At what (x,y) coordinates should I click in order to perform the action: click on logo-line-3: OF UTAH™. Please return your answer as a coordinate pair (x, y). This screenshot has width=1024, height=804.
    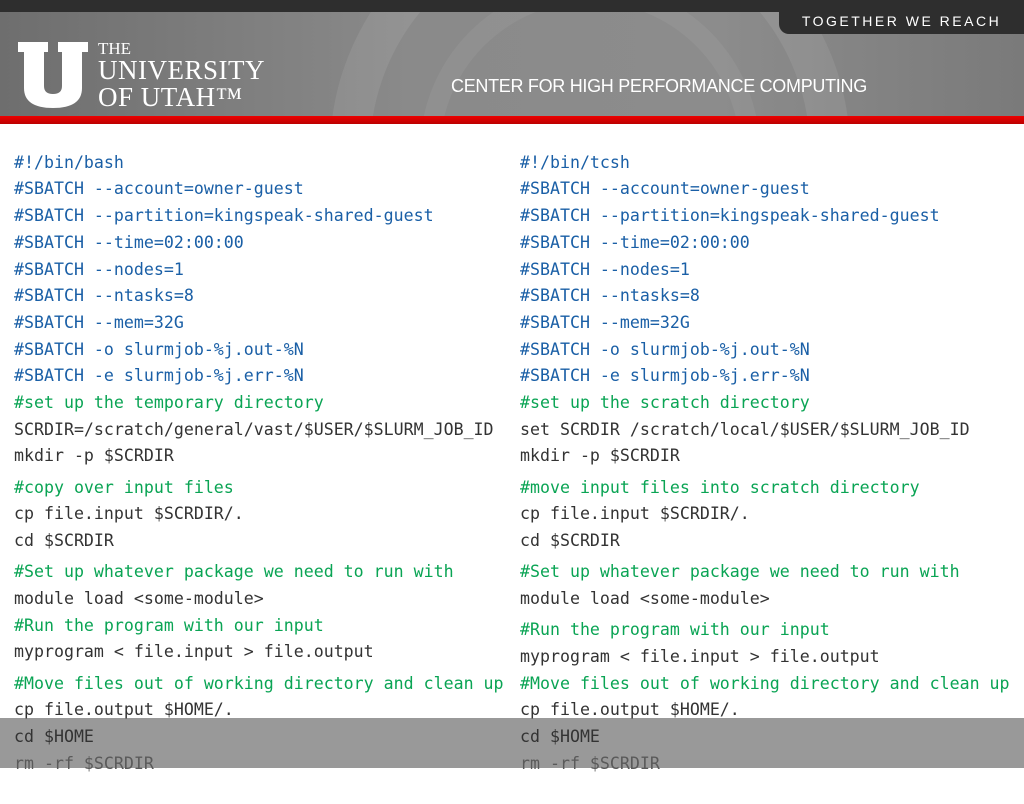
    Looking at the image, I should click on (170, 97).